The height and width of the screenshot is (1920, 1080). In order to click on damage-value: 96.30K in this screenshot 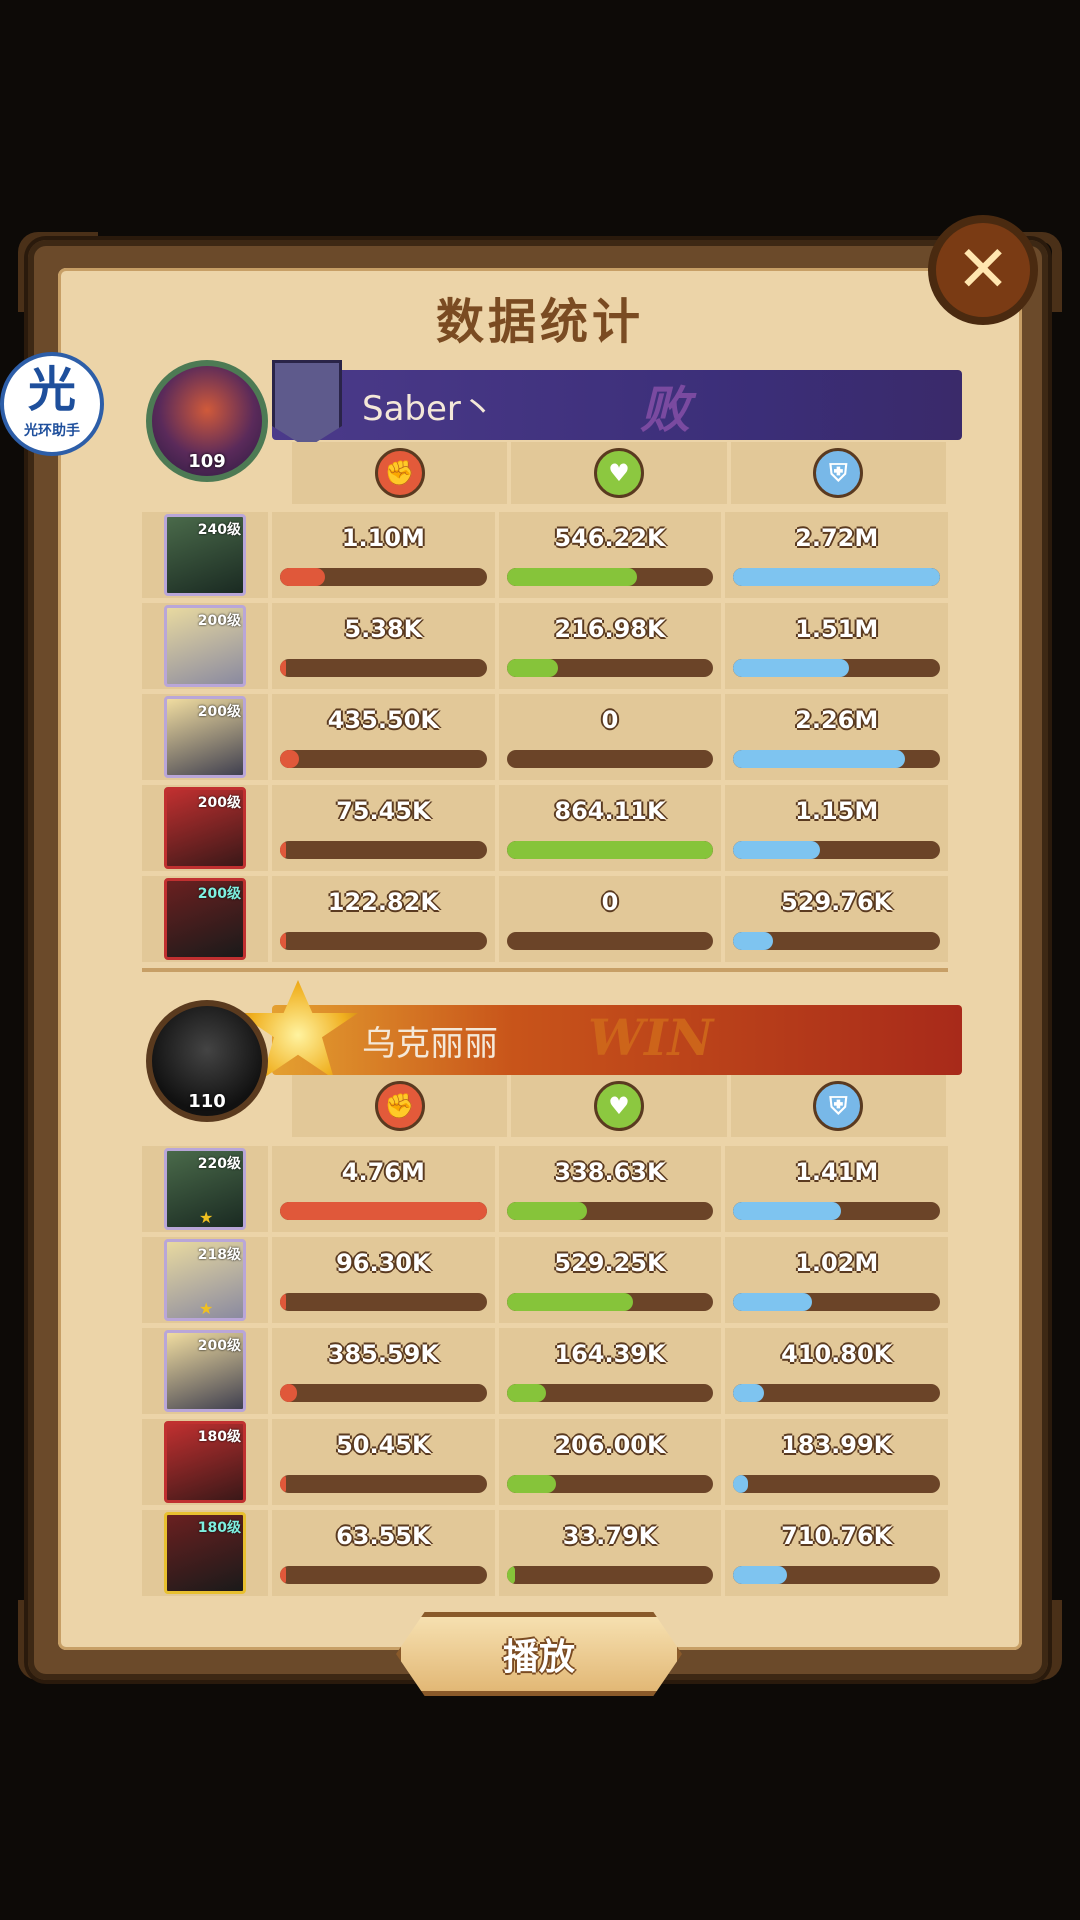, I will do `click(383, 1263)`.